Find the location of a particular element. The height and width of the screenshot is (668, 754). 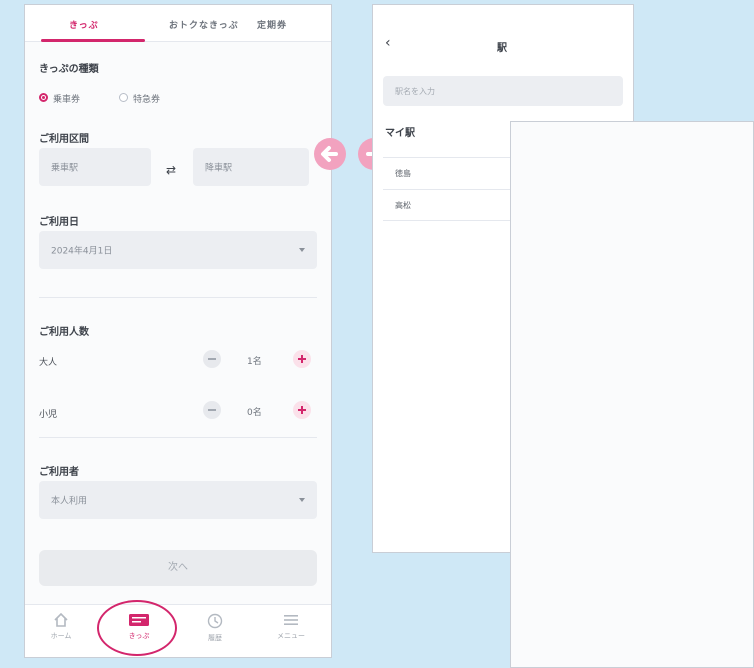

departure-station-field: 乗車駅 is located at coordinates (95, 167).